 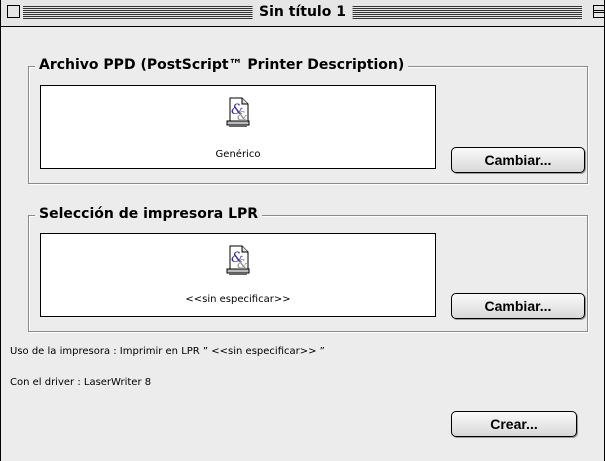 I want to click on collapse-box-icon, so click(x=598, y=11).